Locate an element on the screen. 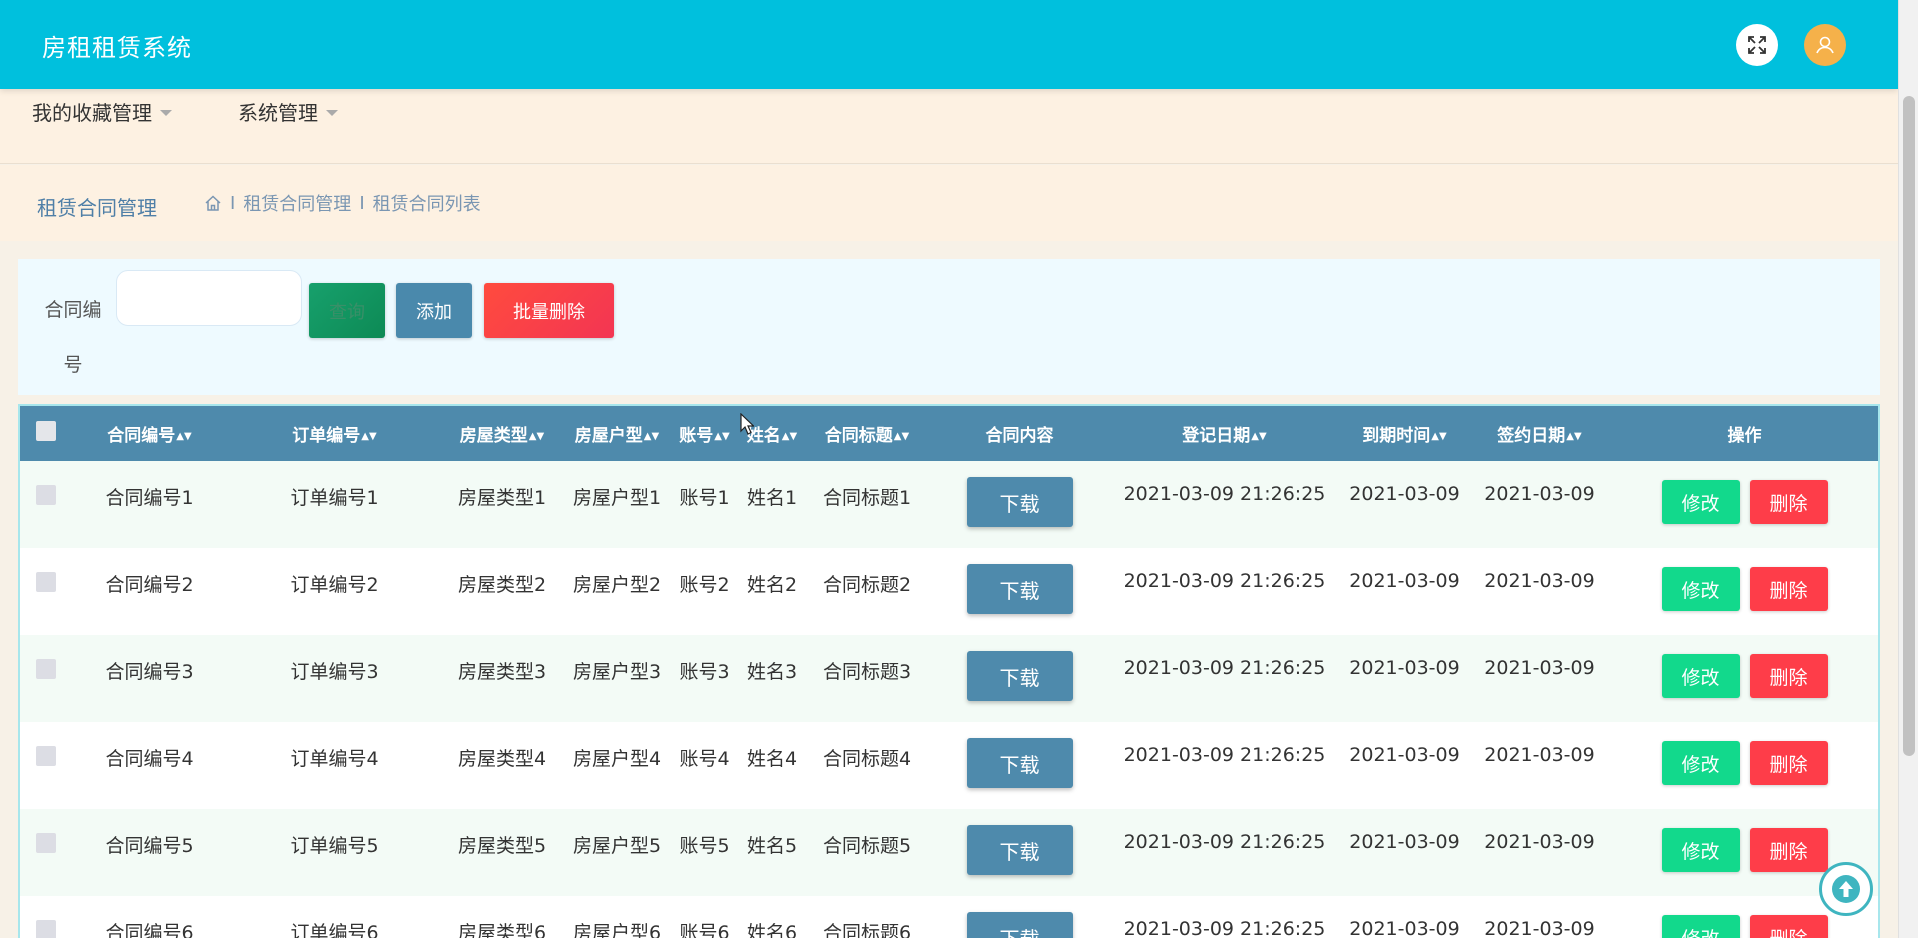 This screenshot has width=1918, height=938. query-button: 查询 is located at coordinates (347, 310).